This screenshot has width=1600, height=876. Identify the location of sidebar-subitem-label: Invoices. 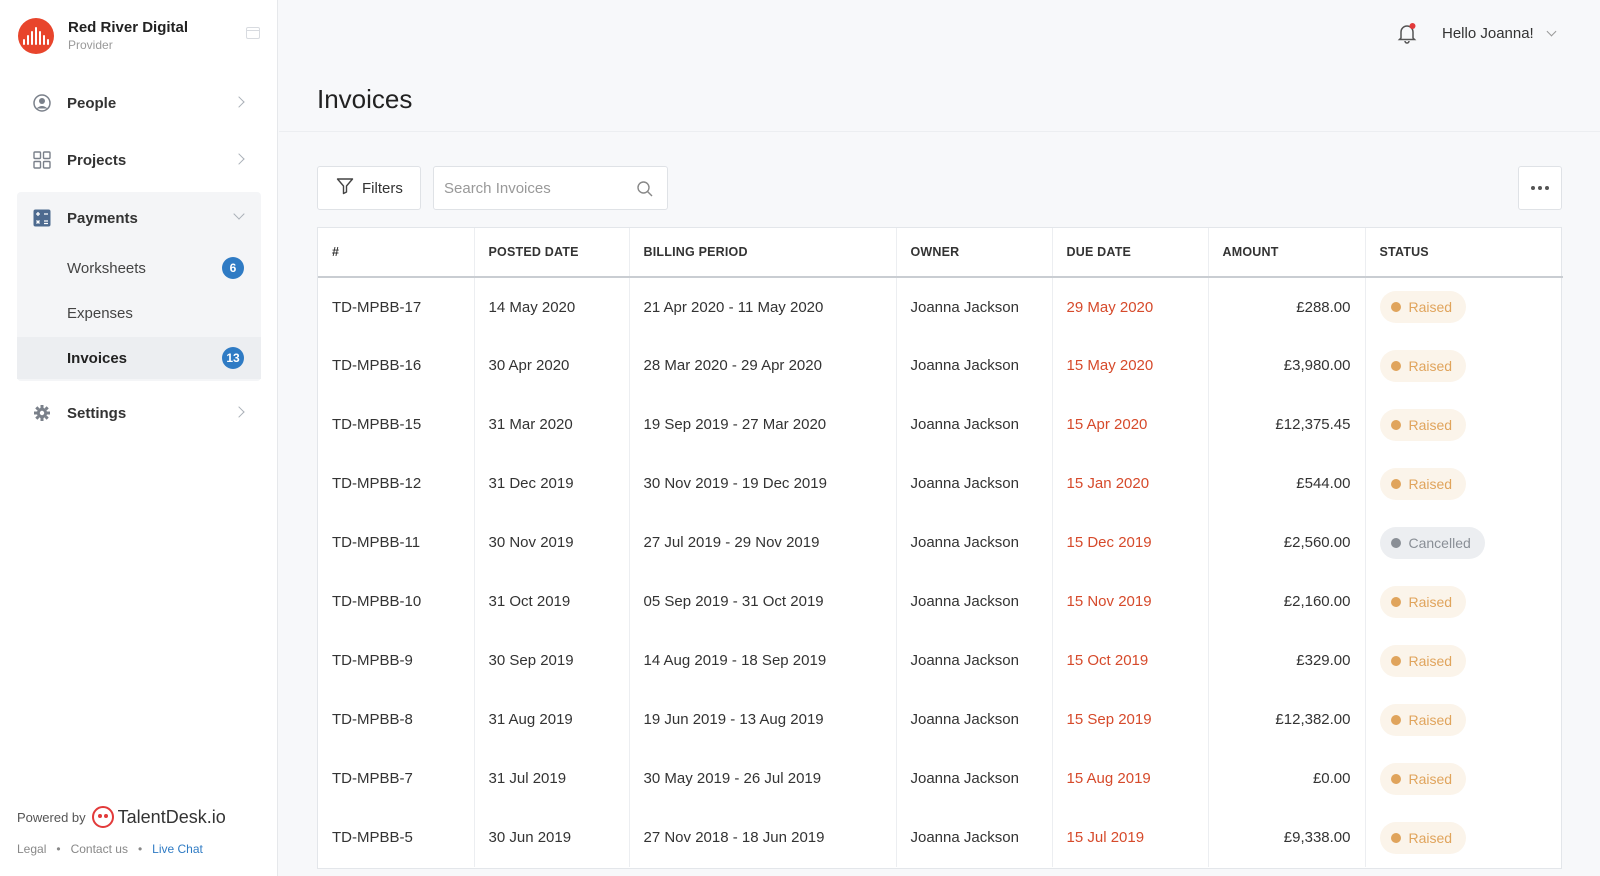
(97, 358).